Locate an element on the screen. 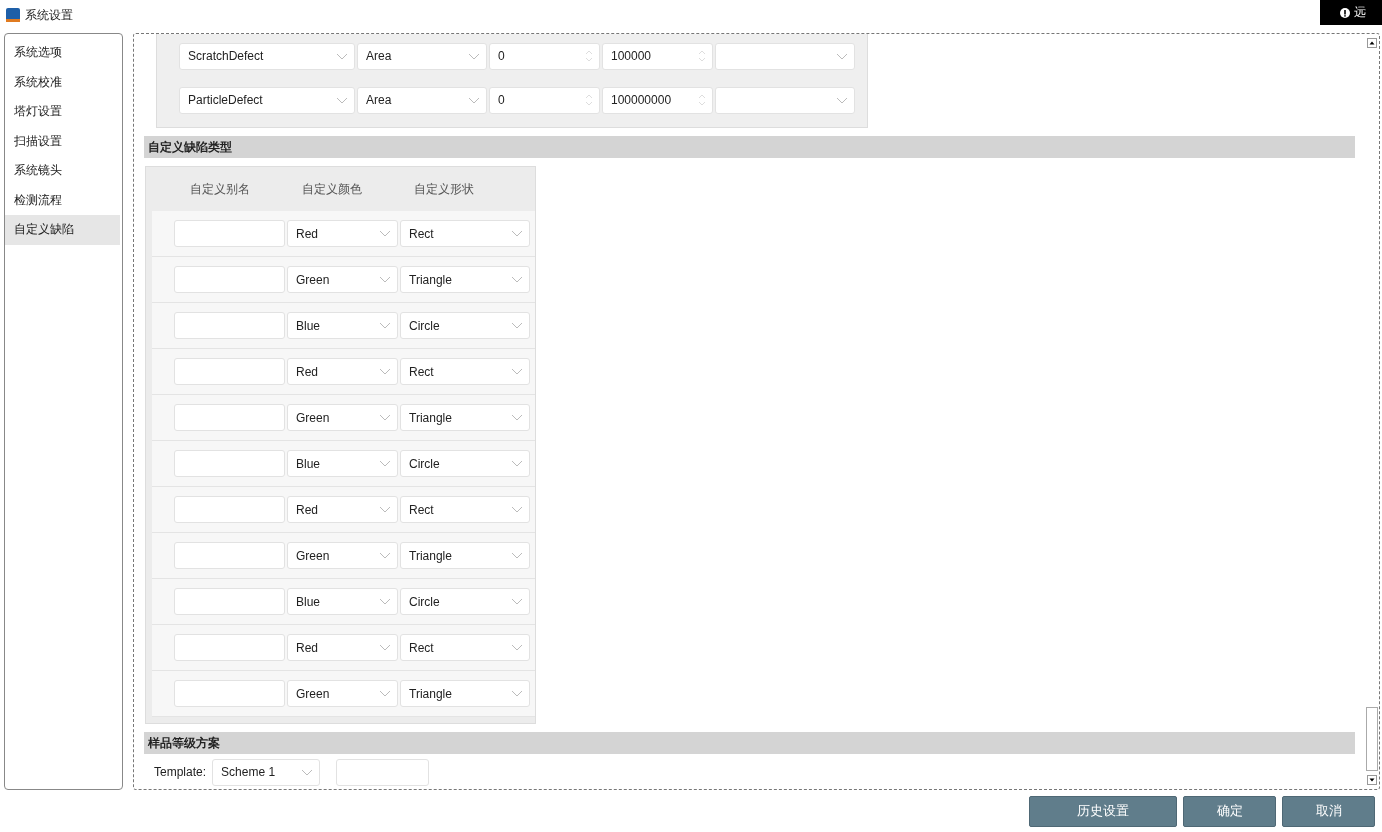 This screenshot has width=1382, height=832. template-label: Template: is located at coordinates (180, 772).